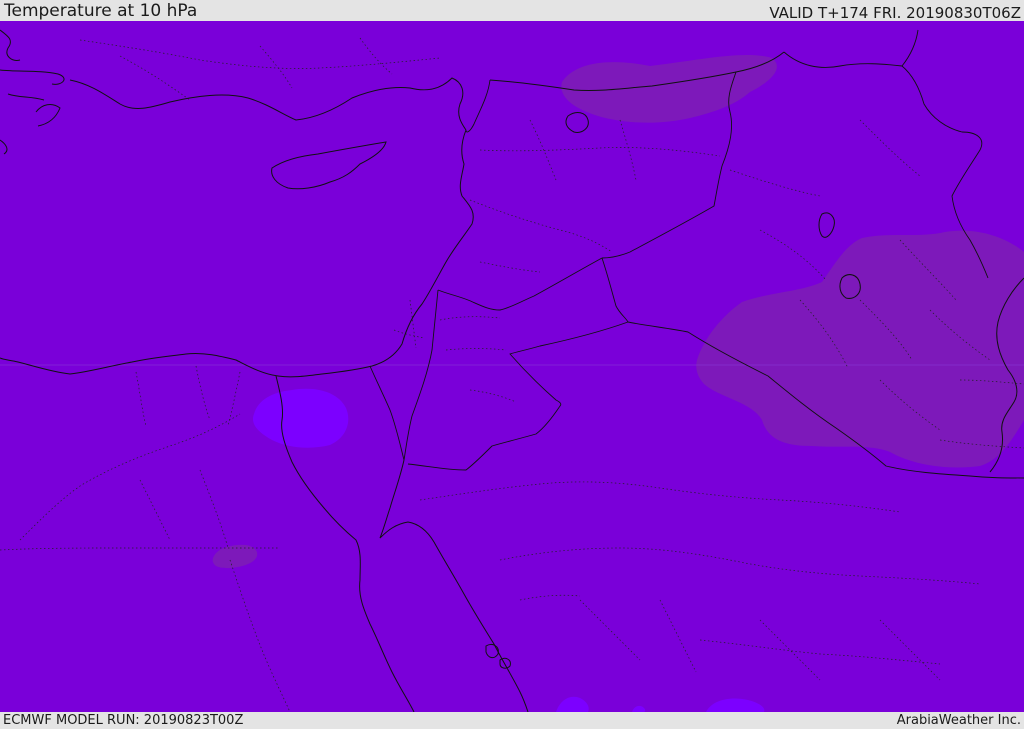 This screenshot has width=1024, height=729. Describe the element at coordinates (826, 225) in the screenshot. I see `lake-iraq` at that location.